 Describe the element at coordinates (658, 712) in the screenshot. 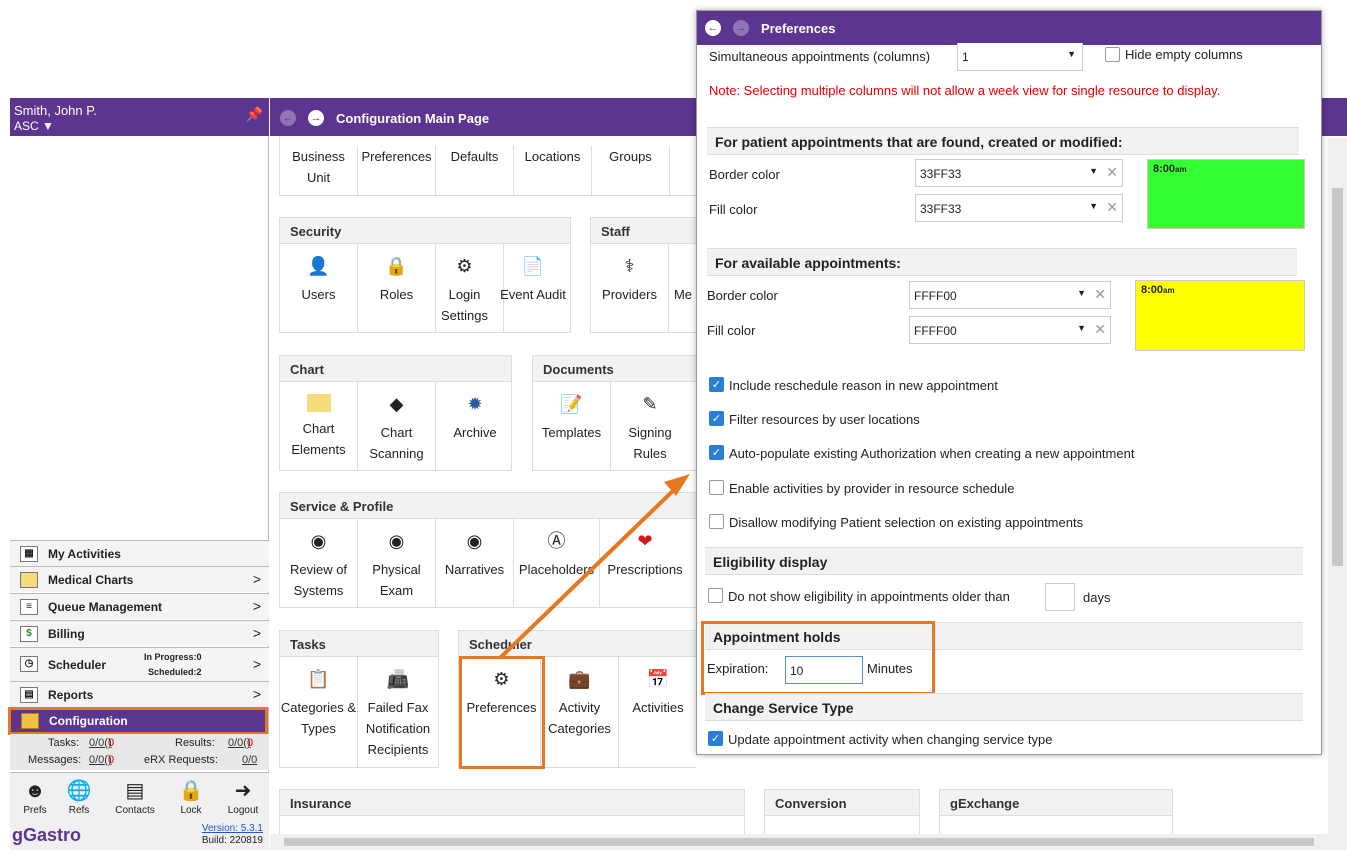

I see `tile-activities: 📅 Activities` at that location.